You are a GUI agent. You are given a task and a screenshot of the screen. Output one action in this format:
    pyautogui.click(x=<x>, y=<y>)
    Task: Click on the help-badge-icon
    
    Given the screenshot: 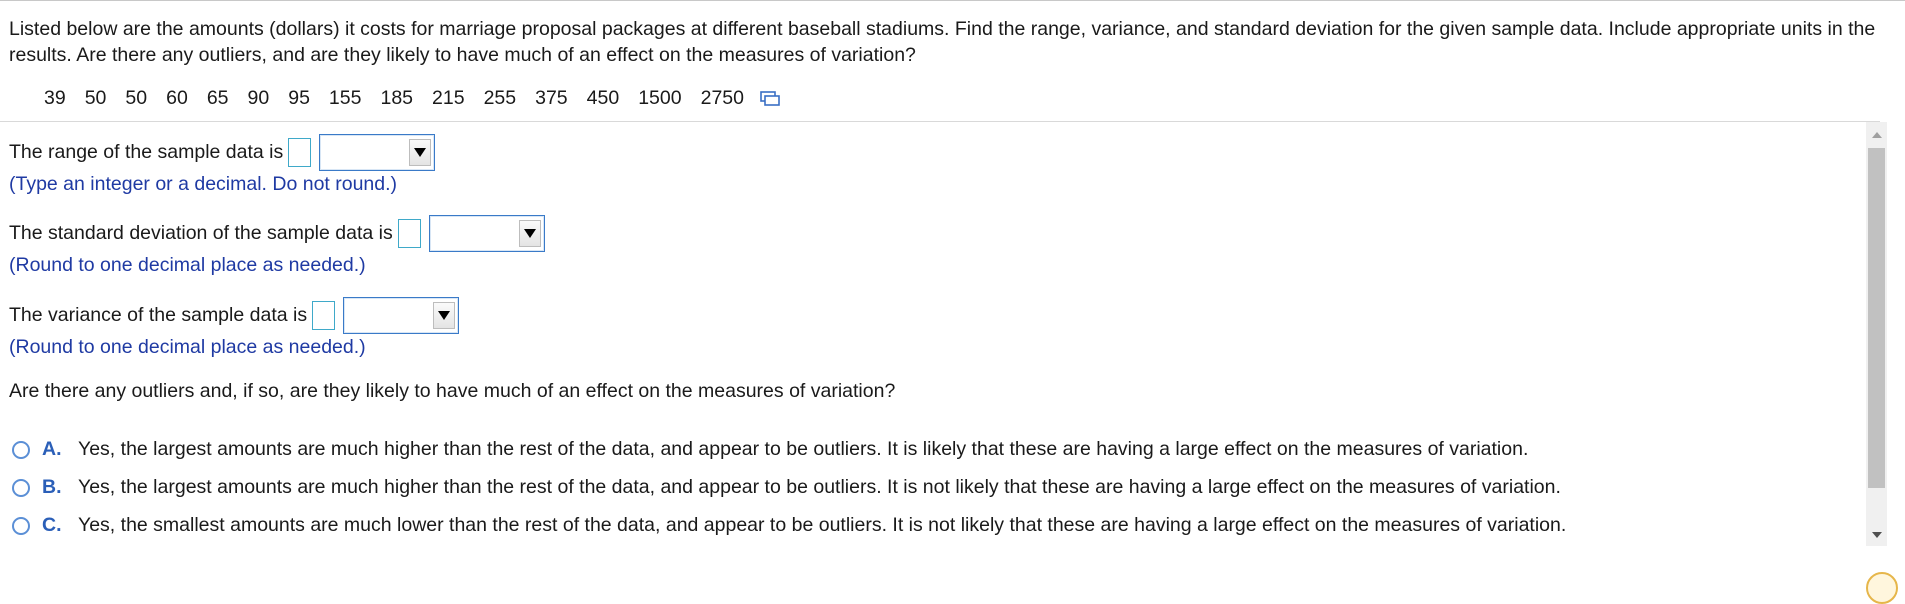 What is the action you would take?
    pyautogui.click(x=1882, y=588)
    